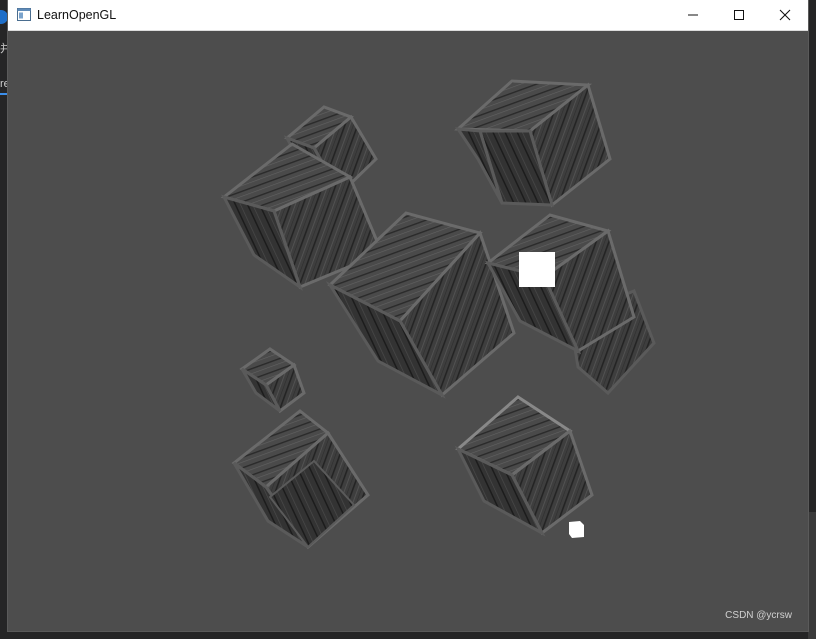 Image resolution: width=816 pixels, height=639 pixels. I want to click on background-text-top: 并, so click(4, 49).